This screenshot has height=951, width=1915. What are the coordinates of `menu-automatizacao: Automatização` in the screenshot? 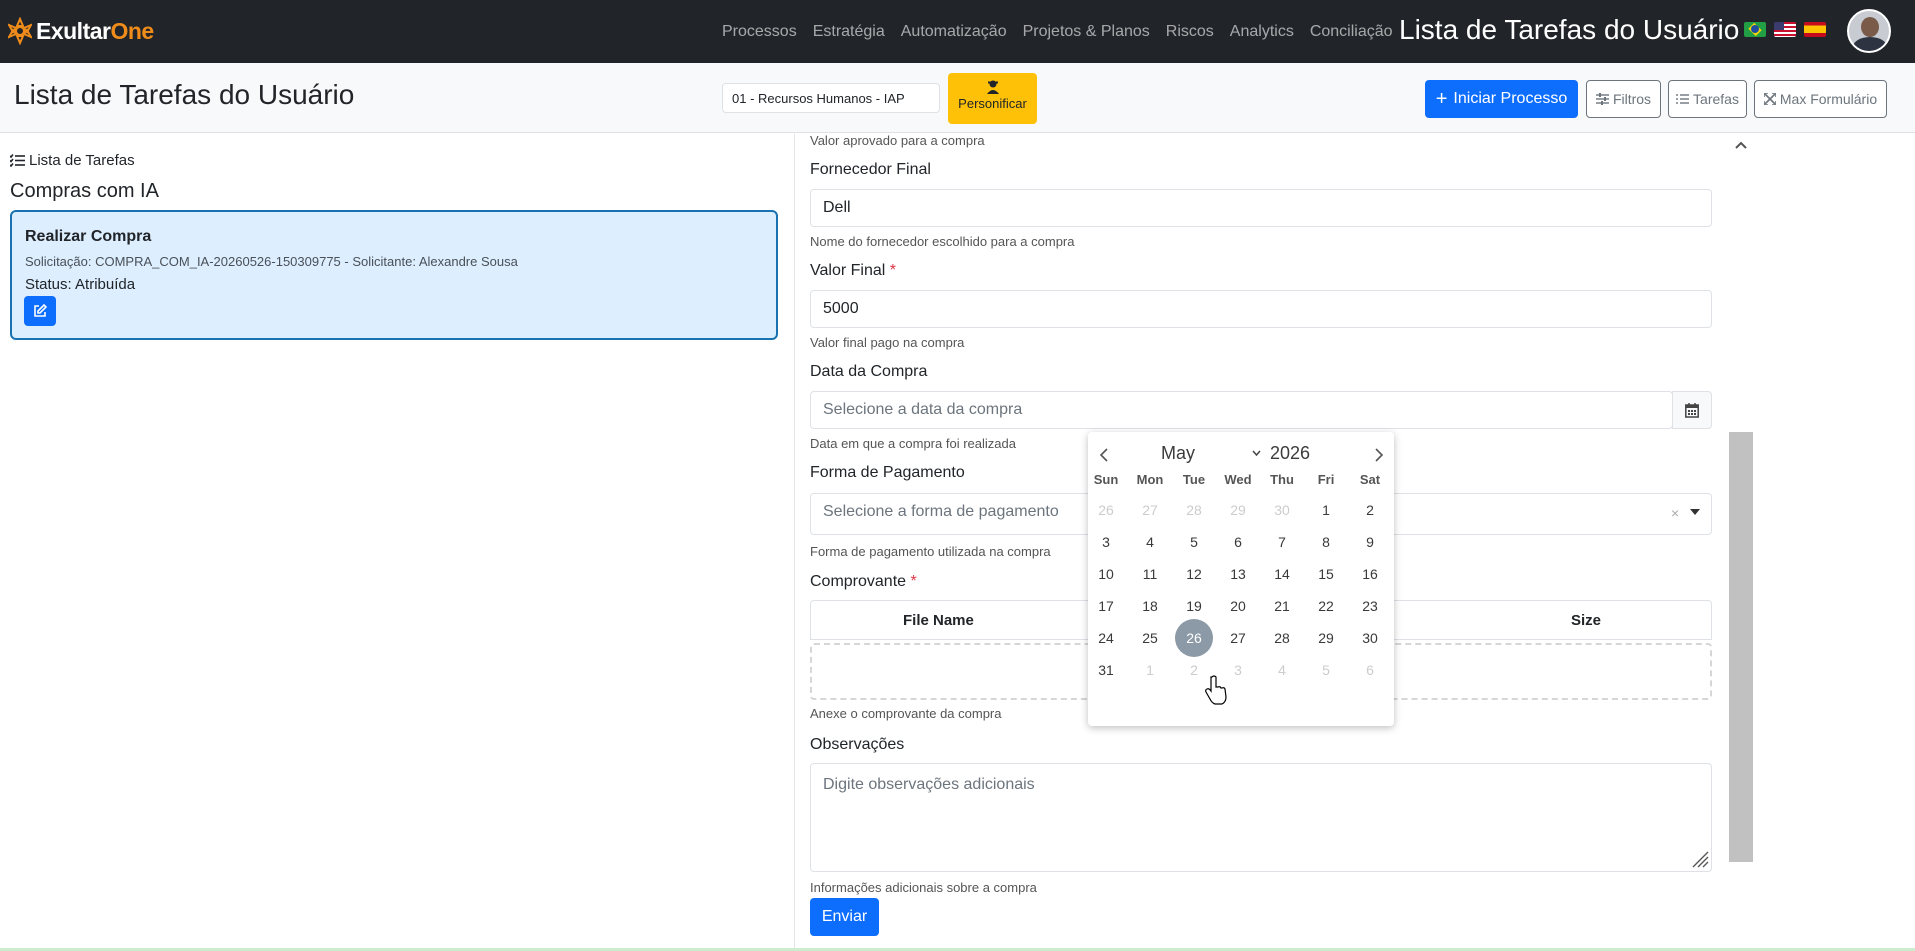 It's located at (954, 32).